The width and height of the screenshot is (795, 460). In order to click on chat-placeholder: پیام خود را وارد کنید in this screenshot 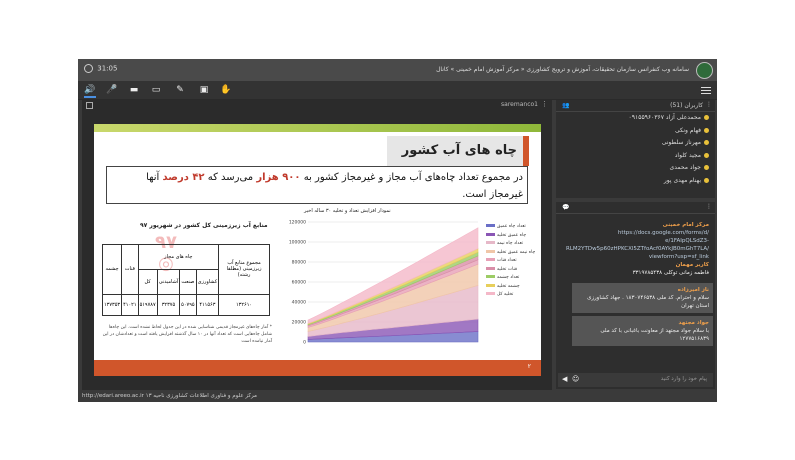, I will do `click(683, 379)`.